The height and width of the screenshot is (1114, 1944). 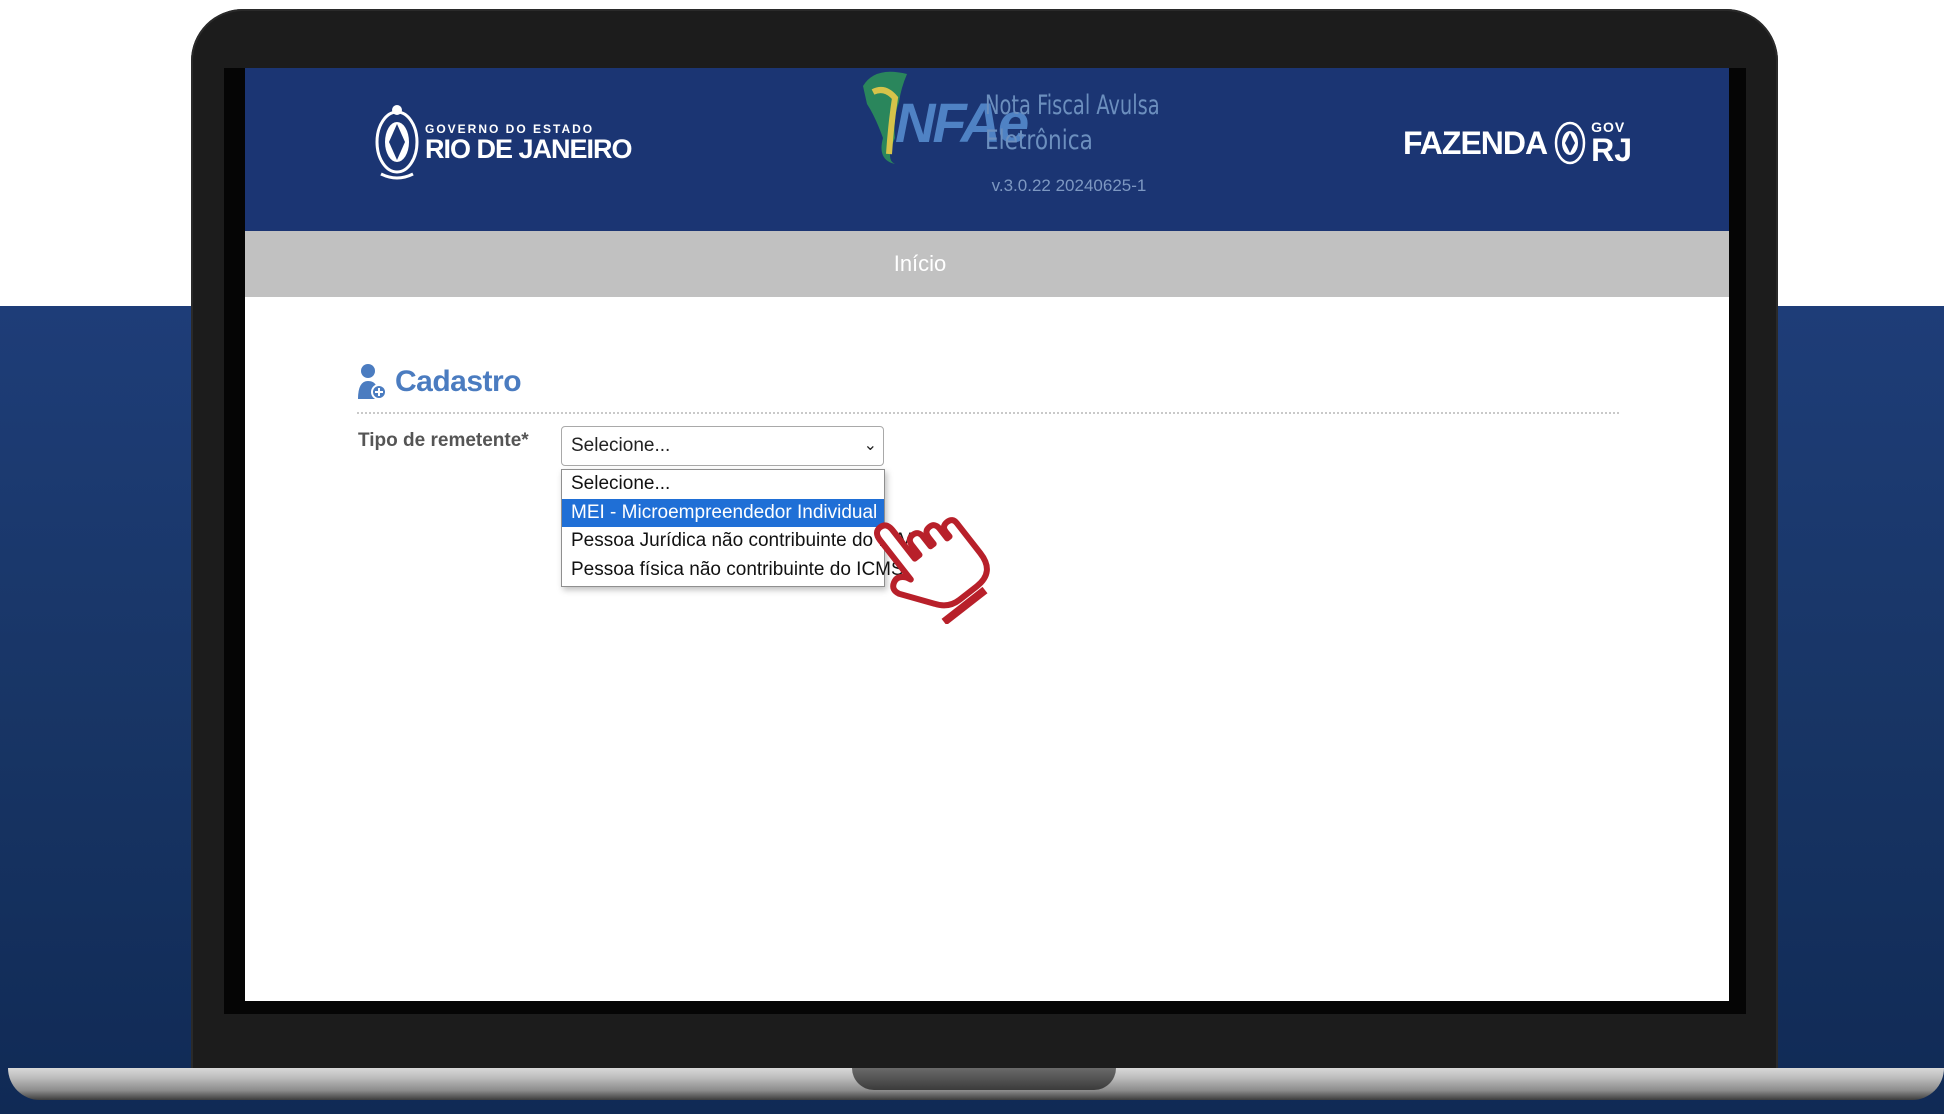 I want to click on rj-government-logo: GOVERNO DO ESTADO RIO DE JANEIRO, so click(x=504, y=142).